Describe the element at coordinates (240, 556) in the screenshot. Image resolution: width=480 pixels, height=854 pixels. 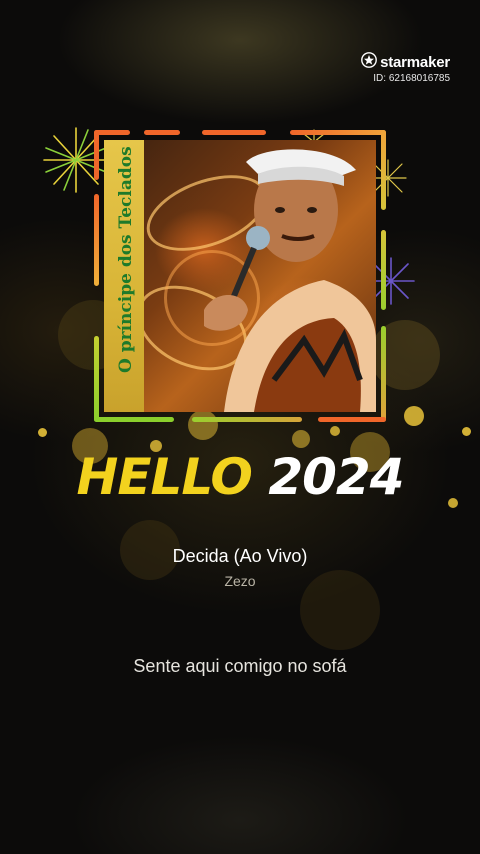
I see `song-title: Decida (Ao Vivo)` at that location.